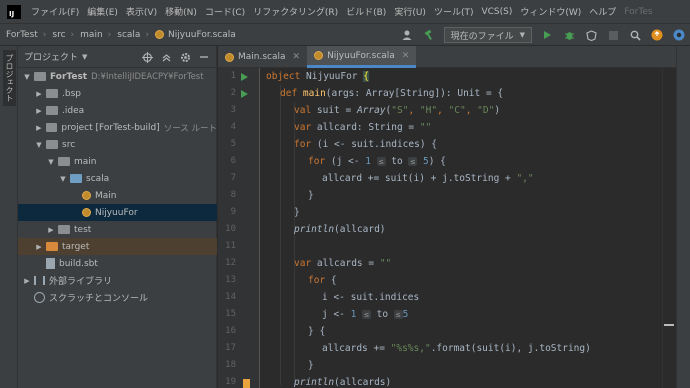  Describe the element at coordinates (496, 12) in the screenshot. I see `menu-vcs: VCS(S)` at that location.